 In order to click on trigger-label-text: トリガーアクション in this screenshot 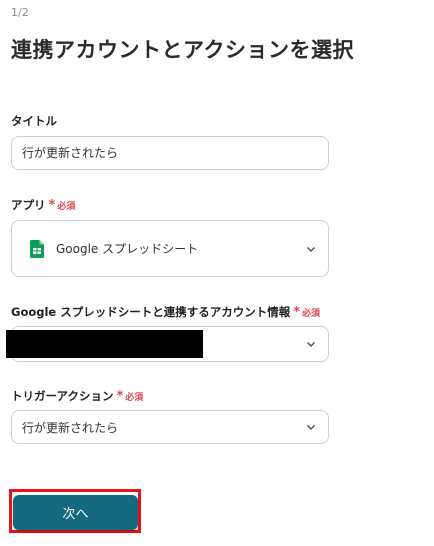, I will do `click(62, 396)`.